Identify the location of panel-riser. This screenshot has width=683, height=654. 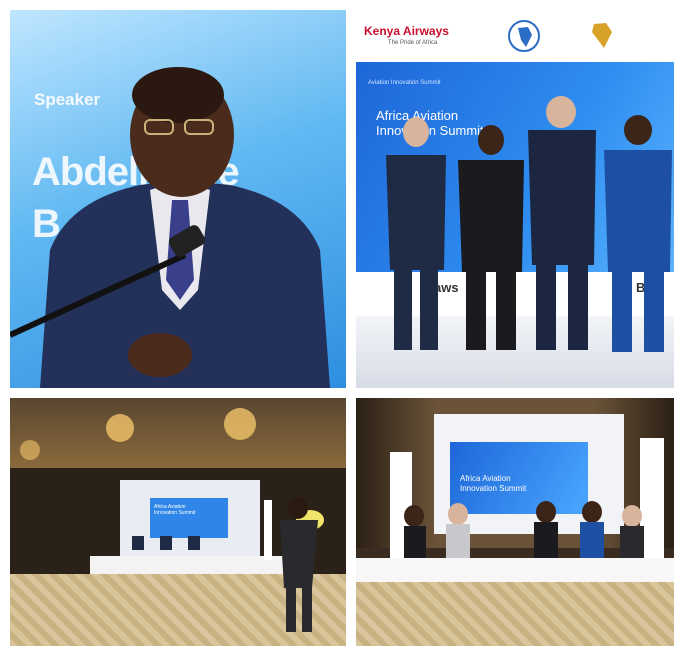
(515, 570).